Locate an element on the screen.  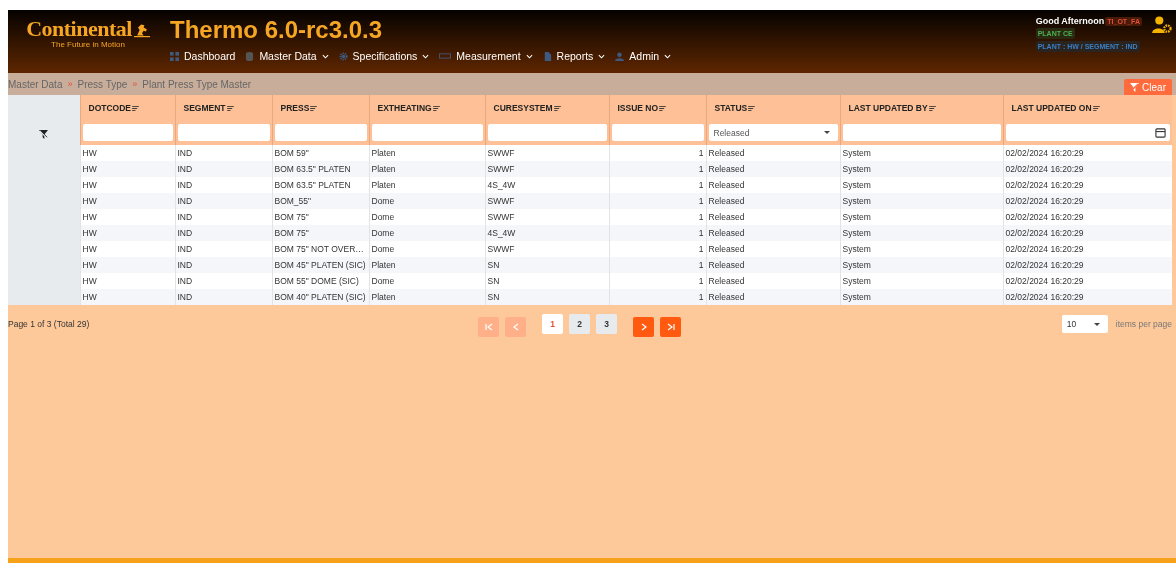
page-button: 1 is located at coordinates (552, 324).